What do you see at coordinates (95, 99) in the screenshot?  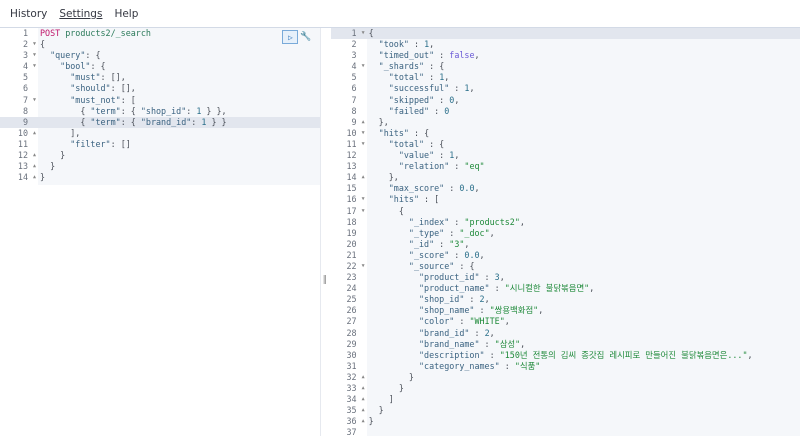 I see `code-token: "must_not"` at bounding box center [95, 99].